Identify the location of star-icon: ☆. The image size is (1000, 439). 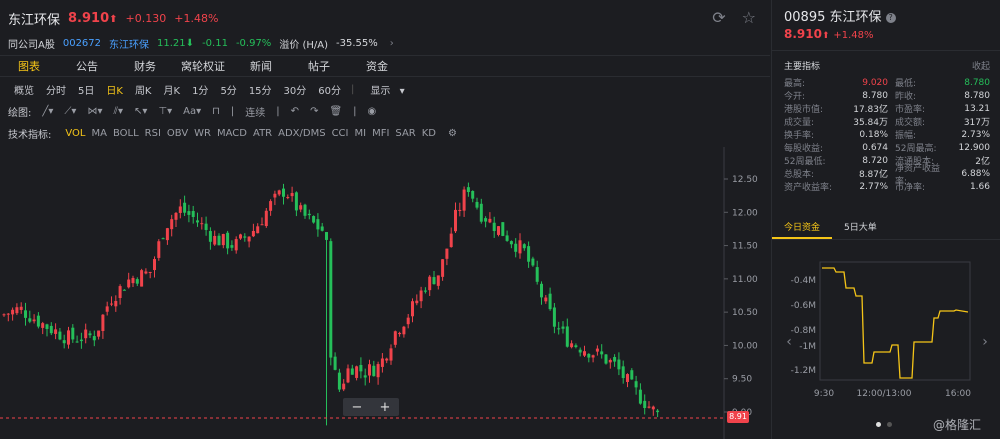
(749, 17).